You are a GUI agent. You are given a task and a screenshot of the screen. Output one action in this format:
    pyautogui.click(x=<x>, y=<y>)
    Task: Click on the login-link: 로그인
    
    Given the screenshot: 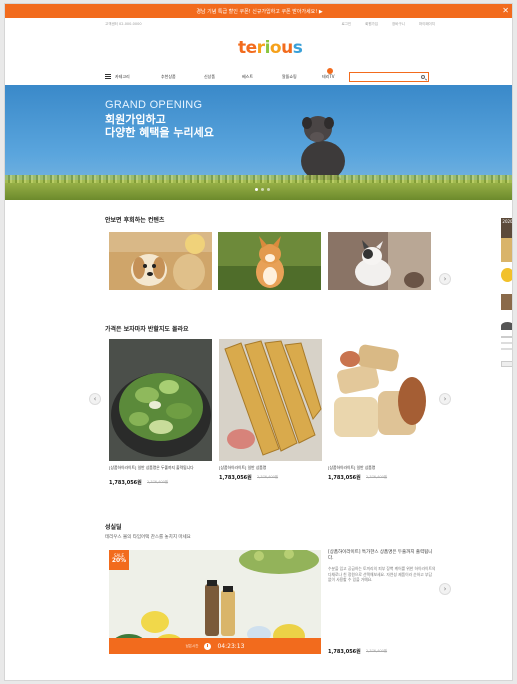 What is the action you would take?
    pyautogui.click(x=346, y=24)
    